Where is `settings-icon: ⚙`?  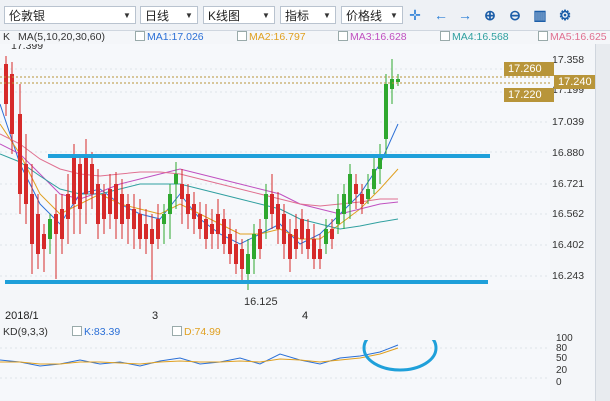 settings-icon: ⚙ is located at coordinates (565, 15).